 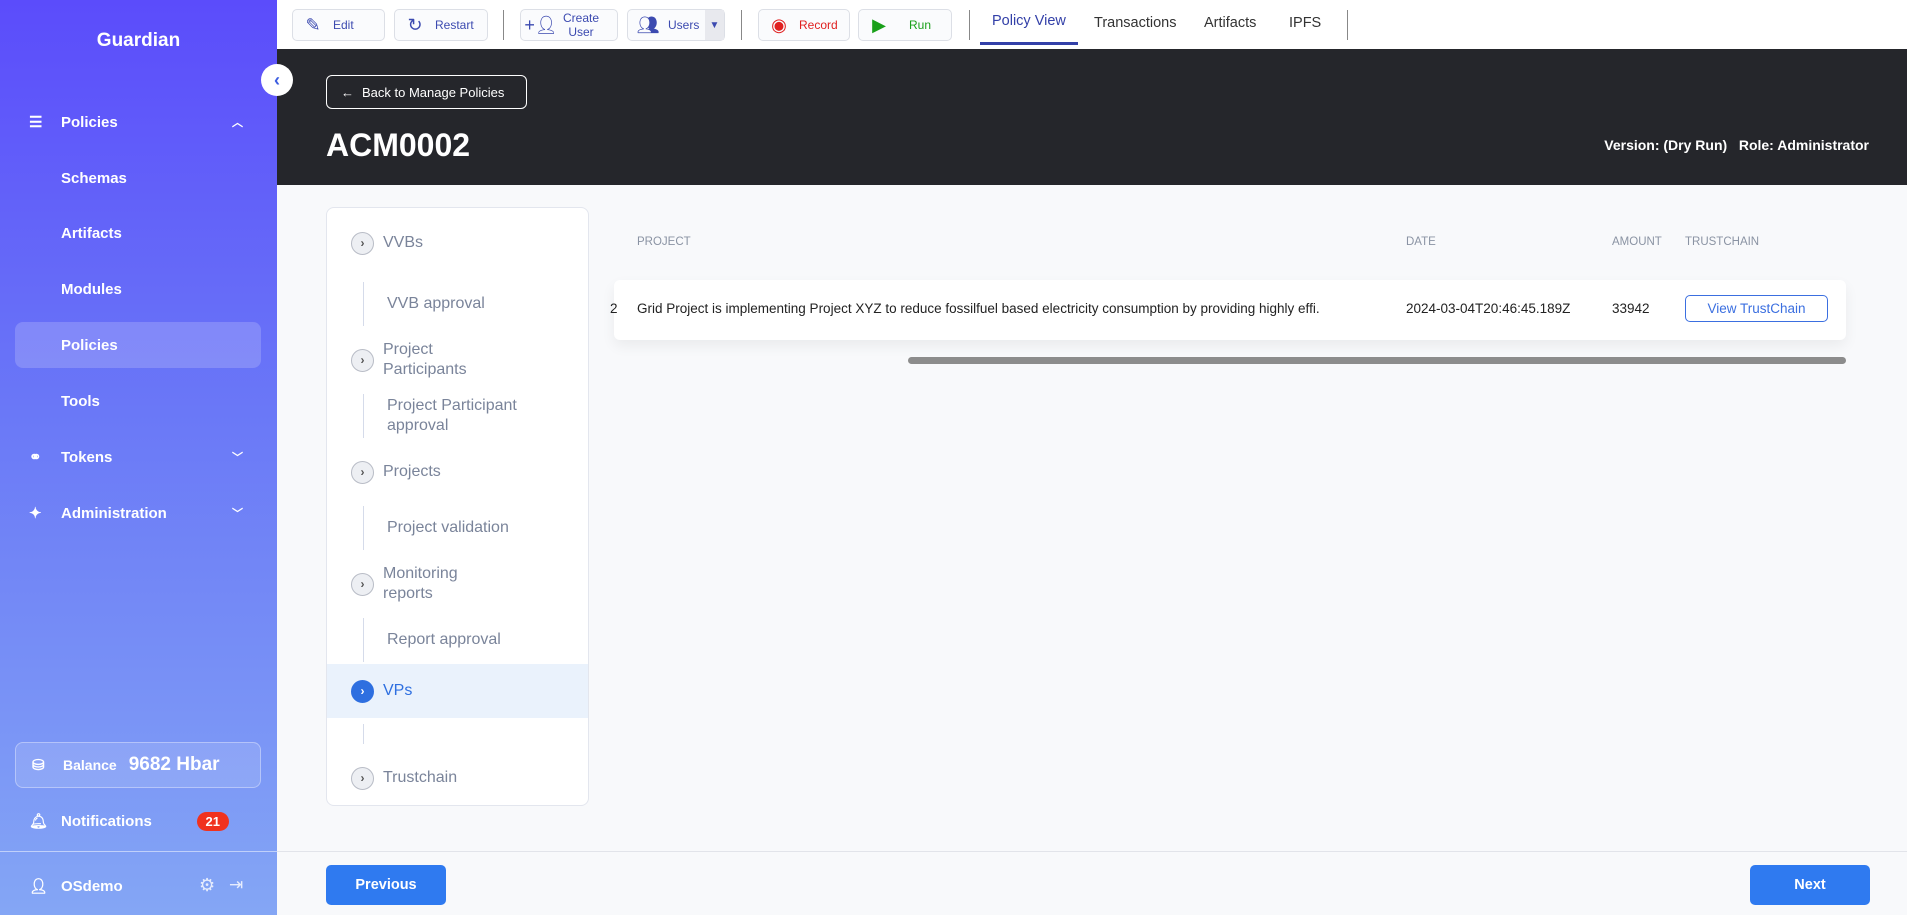 What do you see at coordinates (818, 25) in the screenshot?
I see `button-label: Record` at bounding box center [818, 25].